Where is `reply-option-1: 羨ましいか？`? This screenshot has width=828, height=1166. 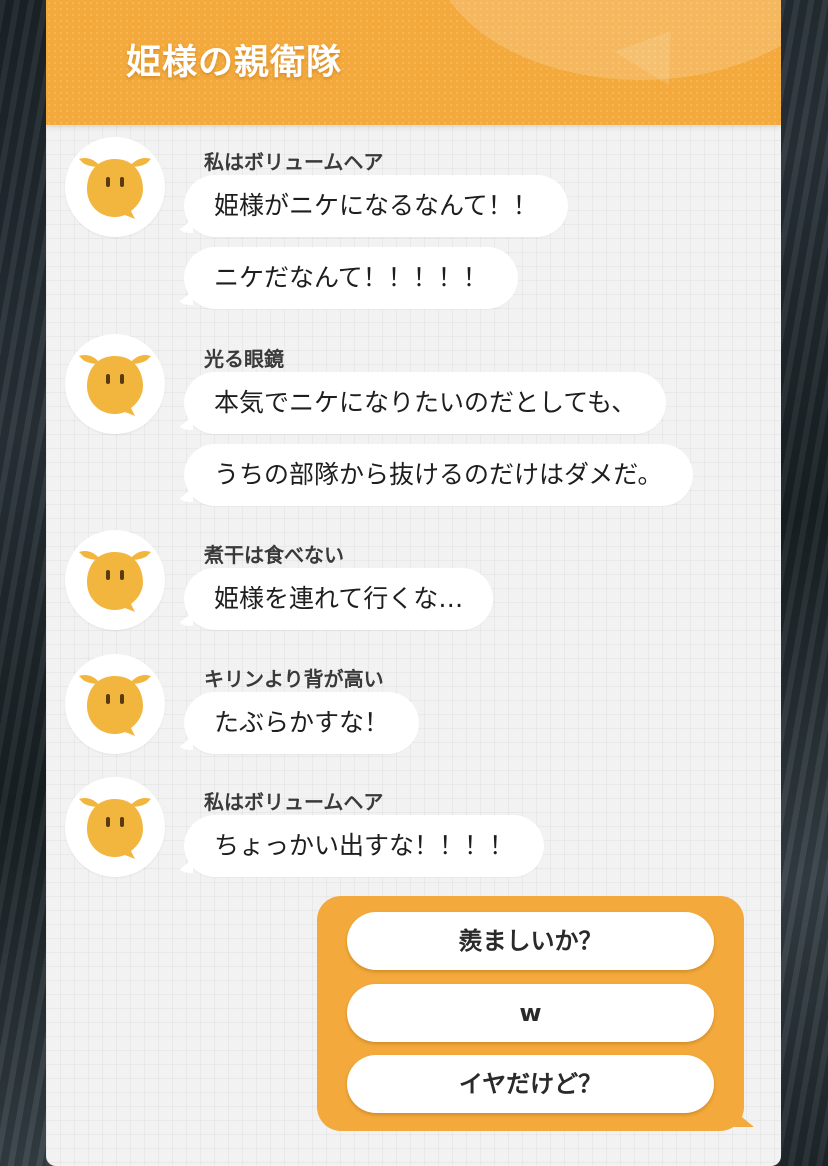
reply-option-1: 羨ましいか？ is located at coordinates (530, 941).